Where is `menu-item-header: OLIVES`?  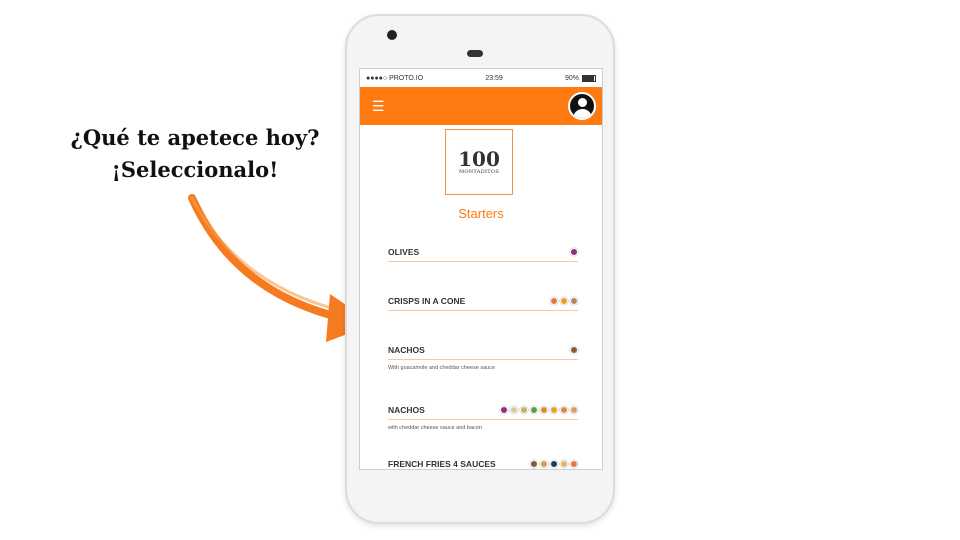 menu-item-header: OLIVES is located at coordinates (483, 254).